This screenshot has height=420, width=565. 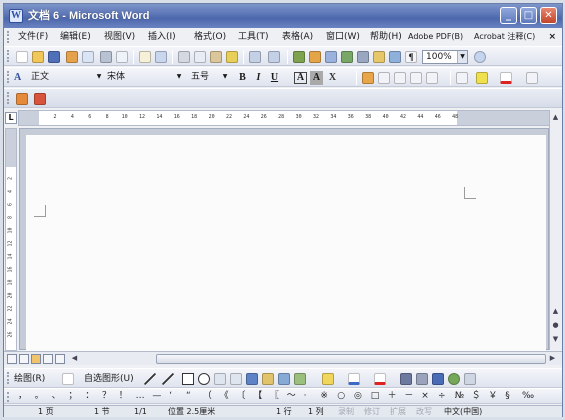 What do you see at coordinates (375, 396) in the screenshot?
I see `symbol-button: □` at bounding box center [375, 396].